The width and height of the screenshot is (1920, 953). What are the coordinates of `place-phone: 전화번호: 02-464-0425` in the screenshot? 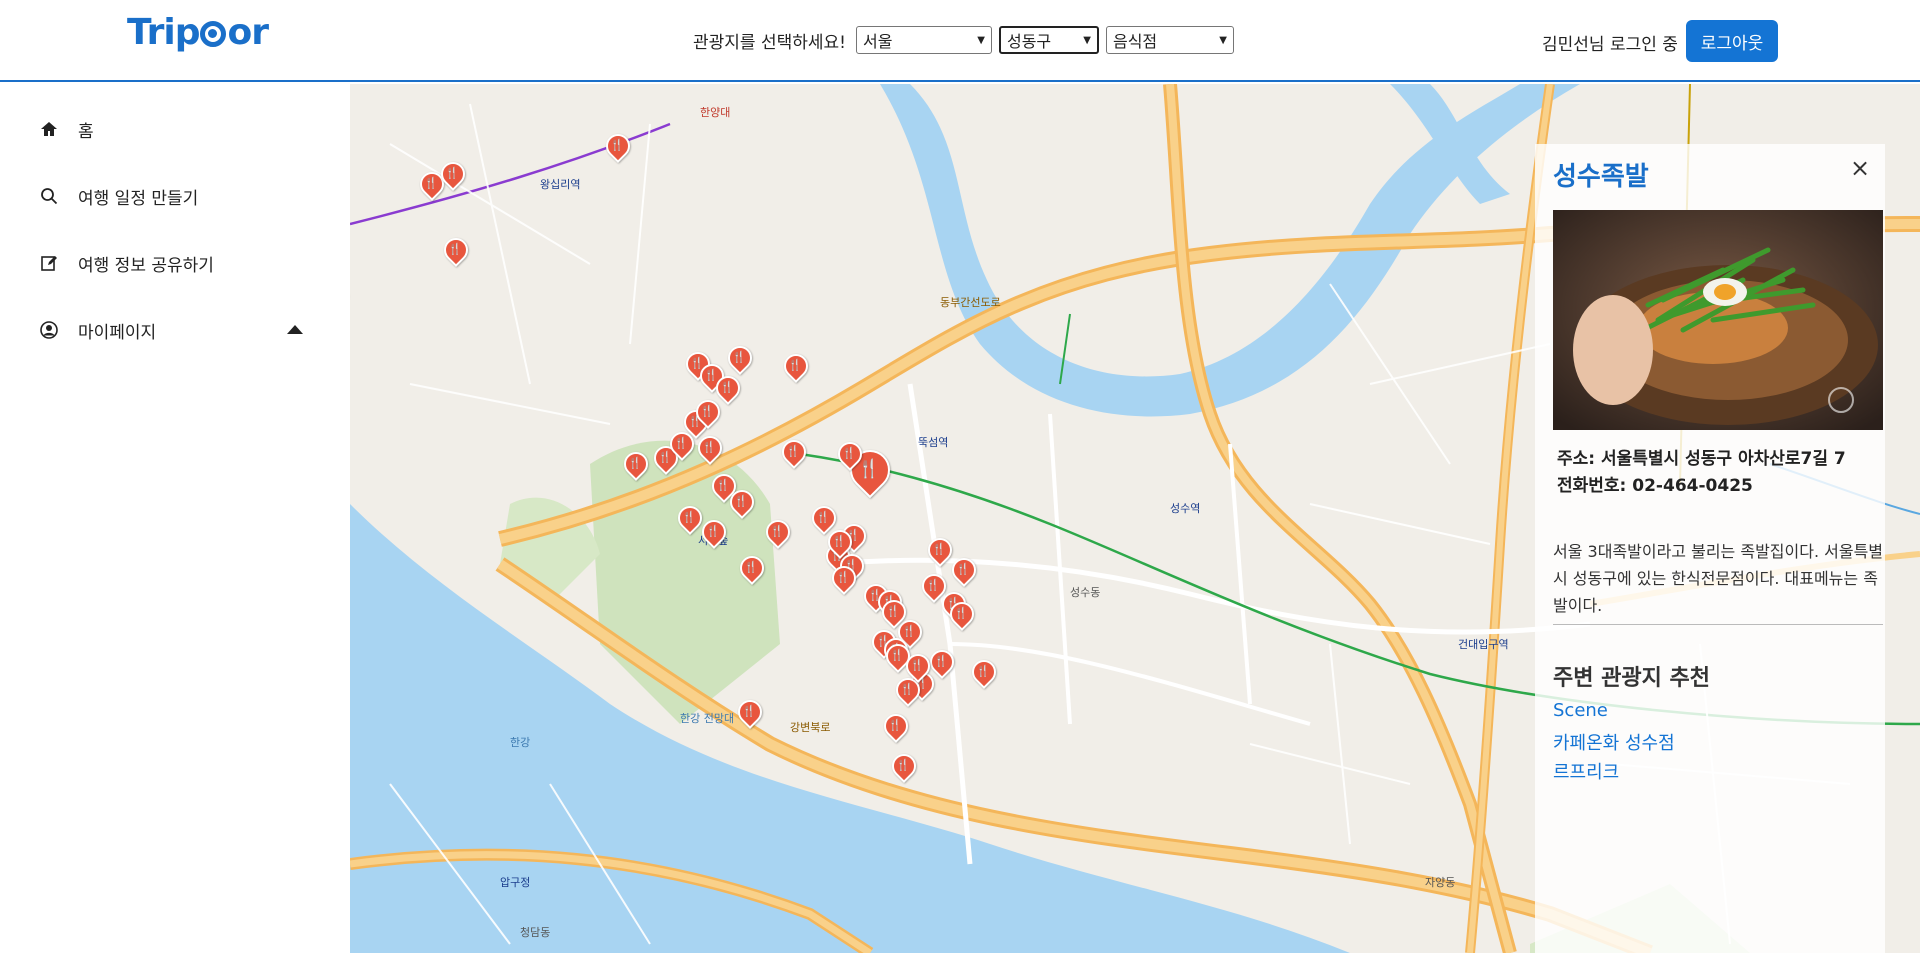 It's located at (1655, 486).